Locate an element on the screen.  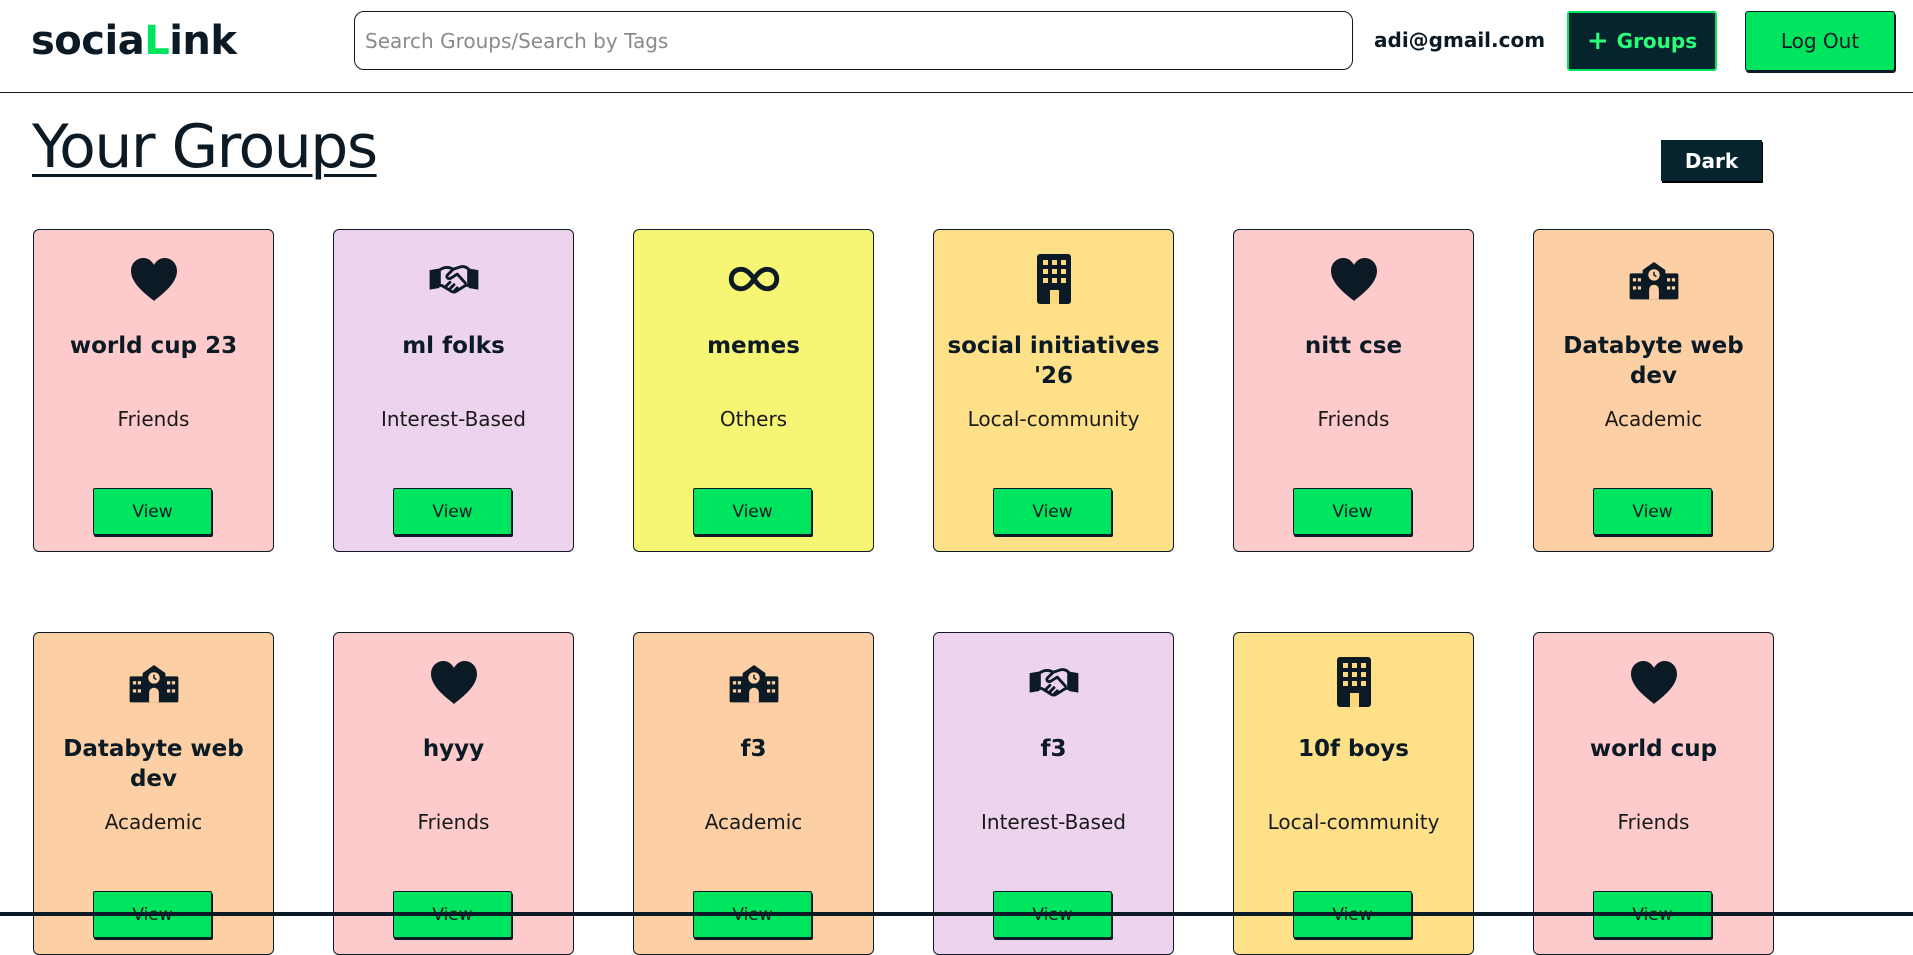
plus-icon: + is located at coordinates (1597, 41).